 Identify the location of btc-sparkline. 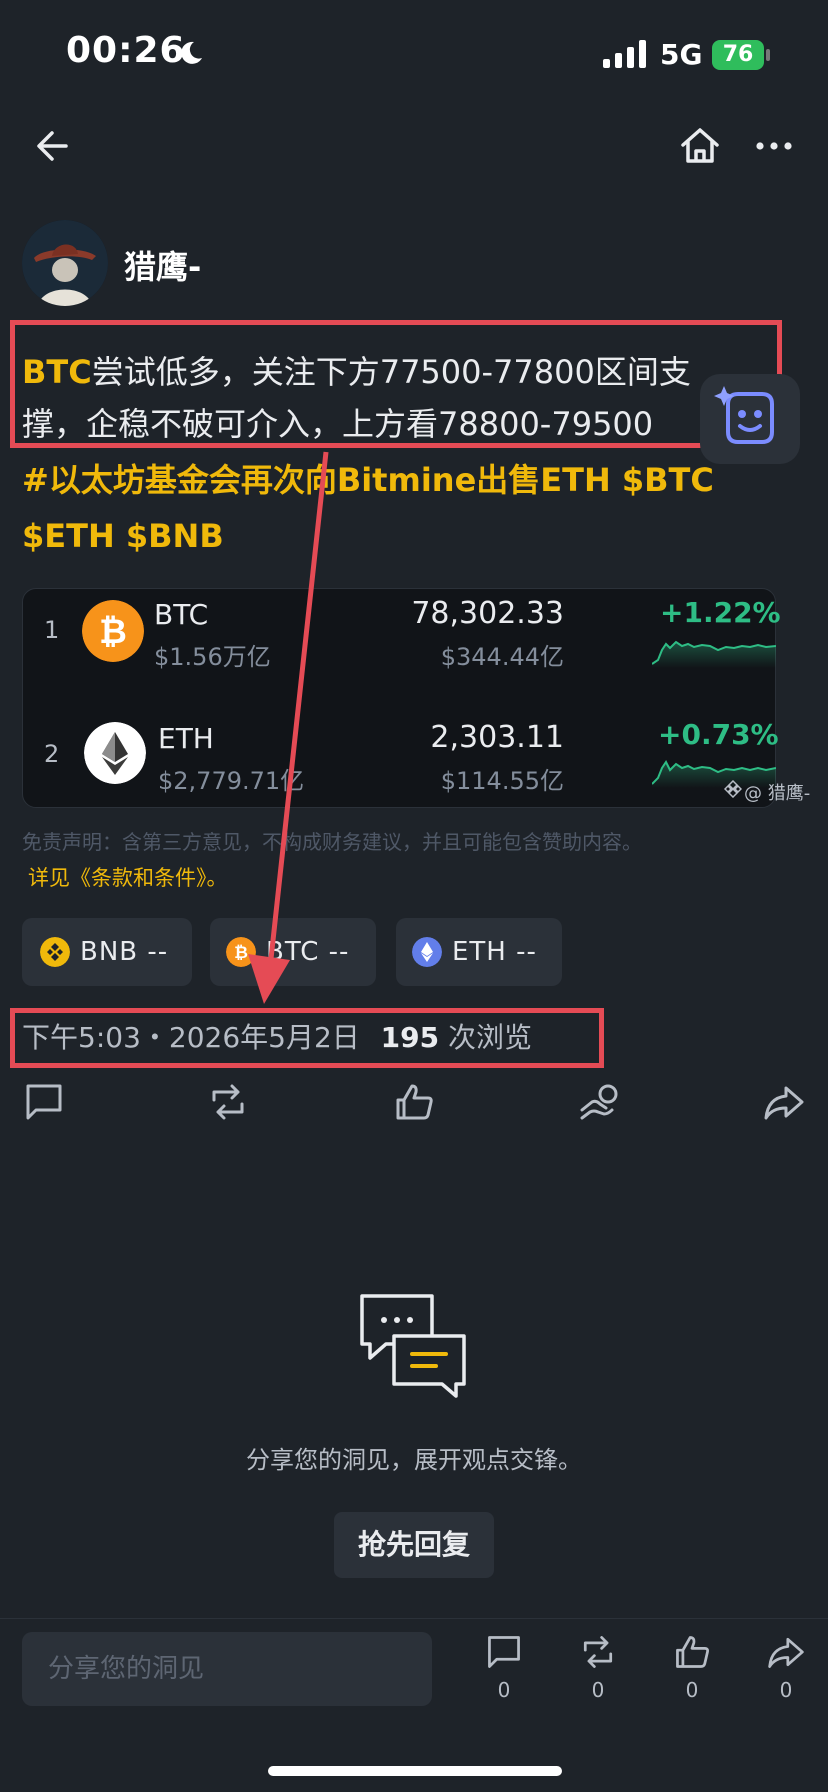
(714, 654).